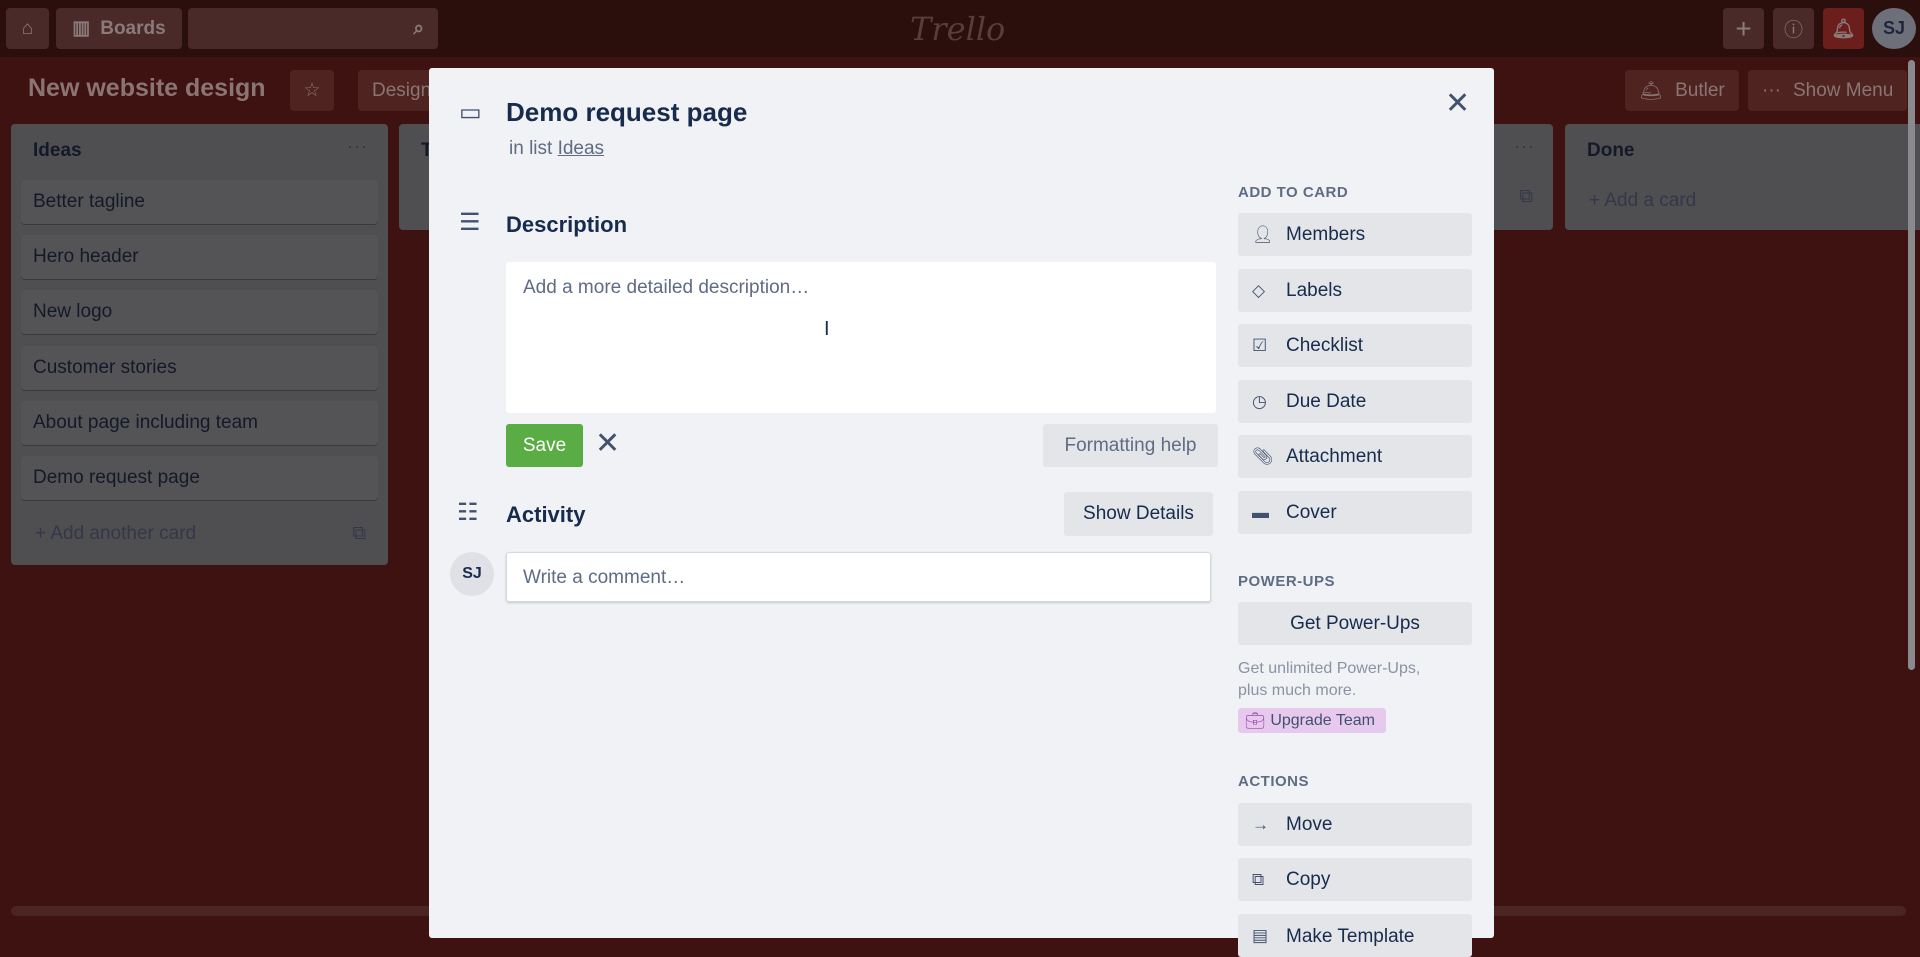 This screenshot has height=957, width=1920. Describe the element at coordinates (472, 574) in the screenshot. I see `comment-avatar: SJ` at that location.